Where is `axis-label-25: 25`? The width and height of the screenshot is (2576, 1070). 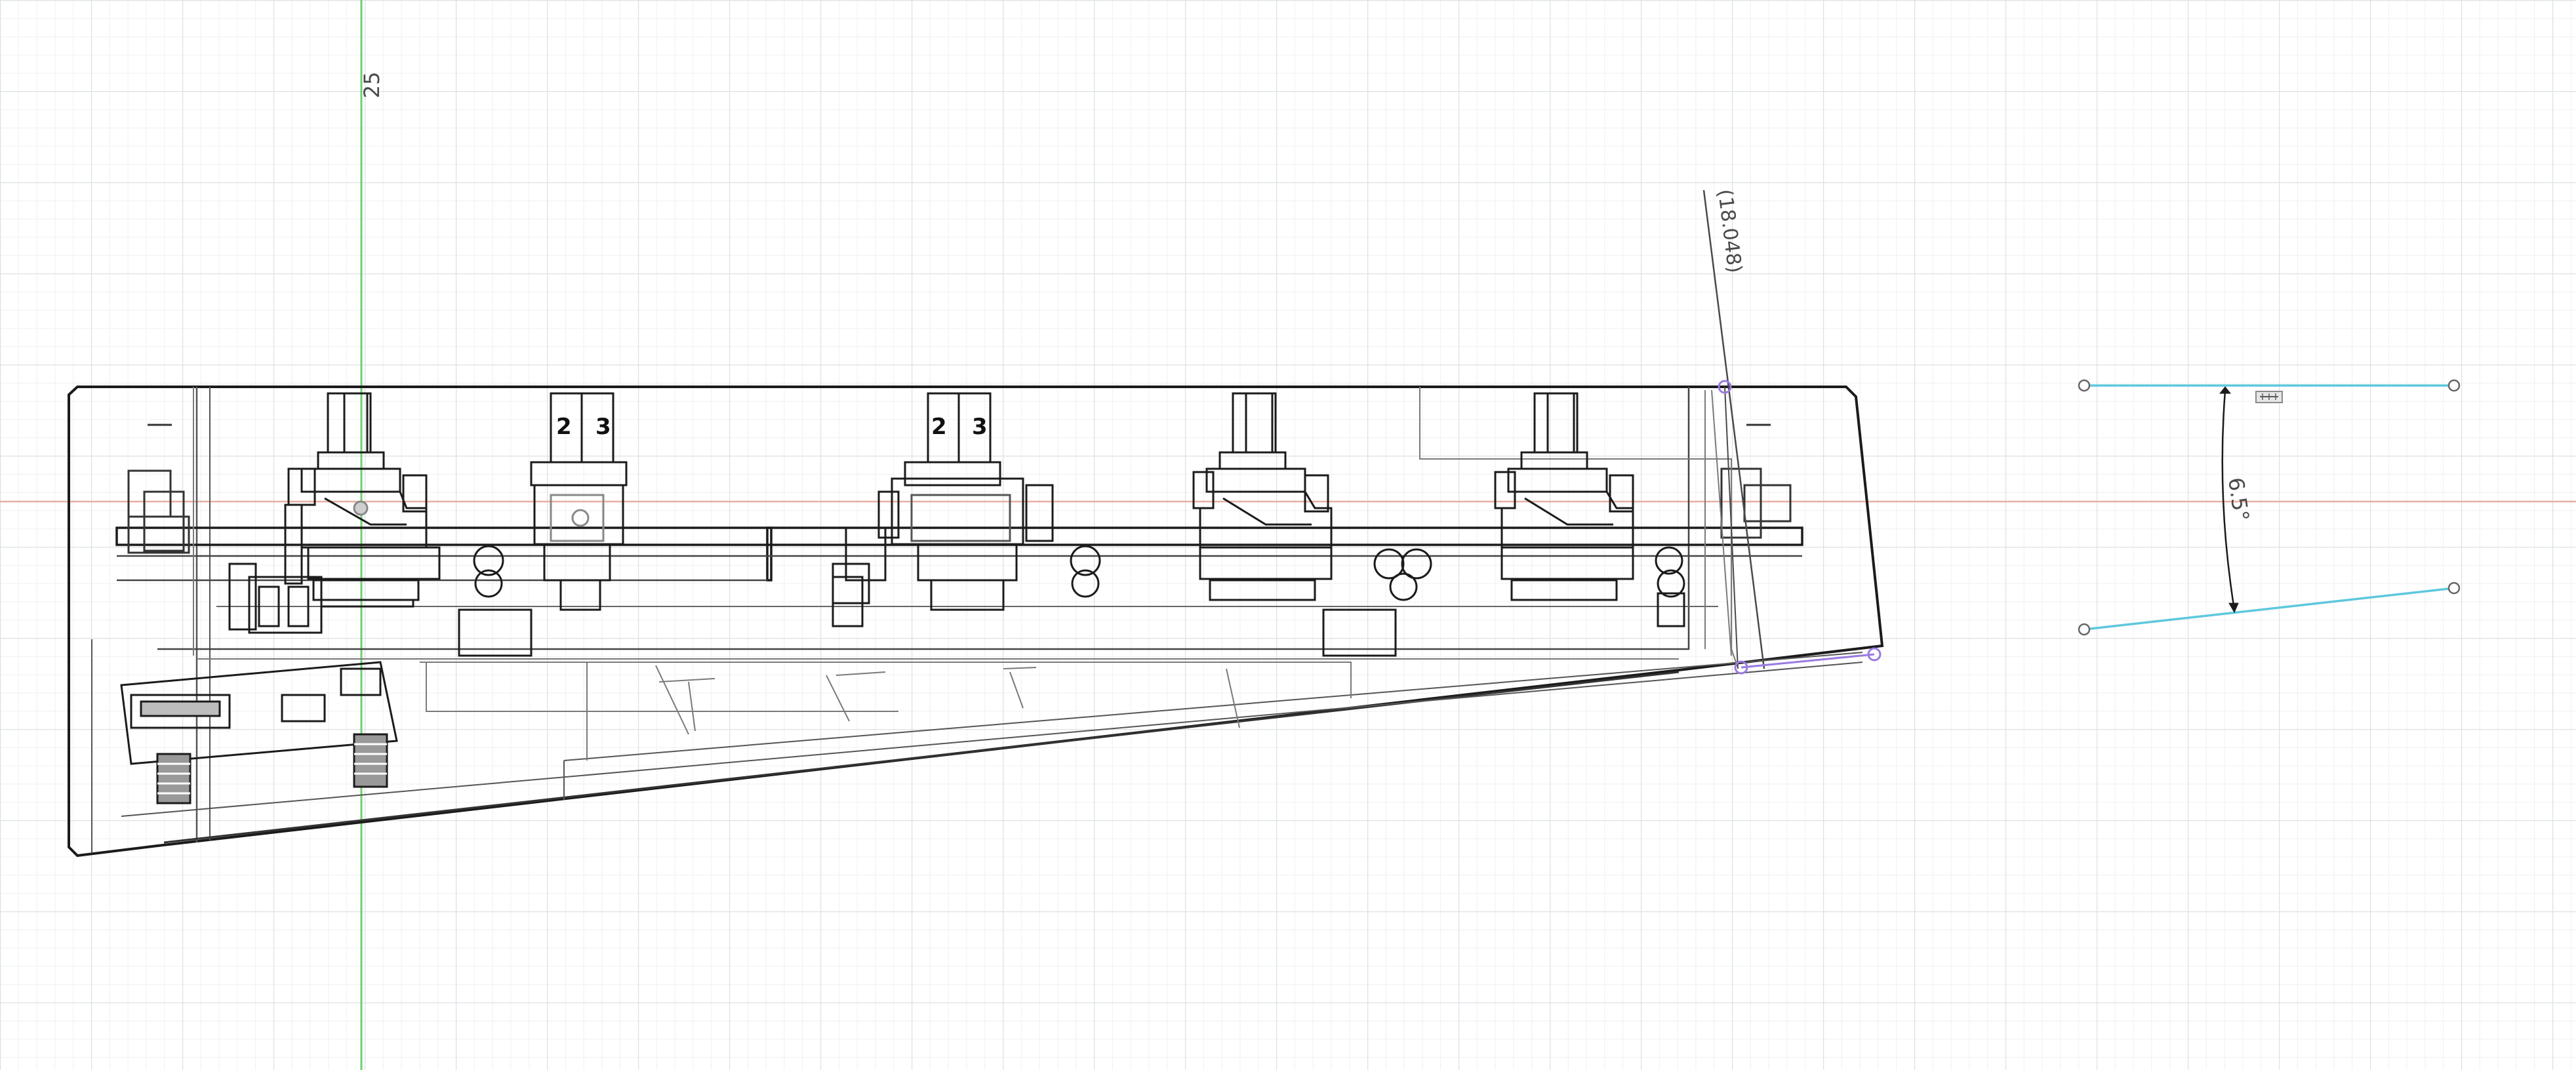 axis-label-25: 25 is located at coordinates (371, 85).